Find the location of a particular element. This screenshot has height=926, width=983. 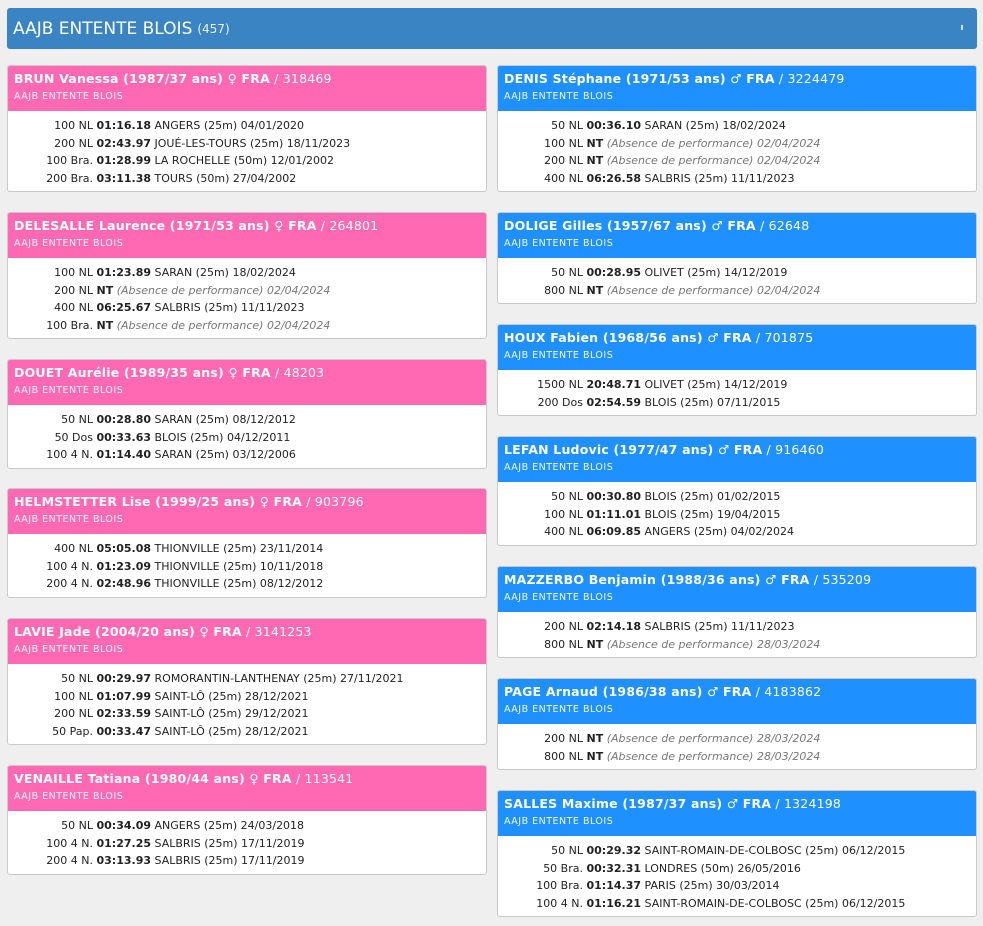

swimmer-name: MAZZERBO Benjamin (1988/36 ans) ♂ FRA is located at coordinates (657, 579).